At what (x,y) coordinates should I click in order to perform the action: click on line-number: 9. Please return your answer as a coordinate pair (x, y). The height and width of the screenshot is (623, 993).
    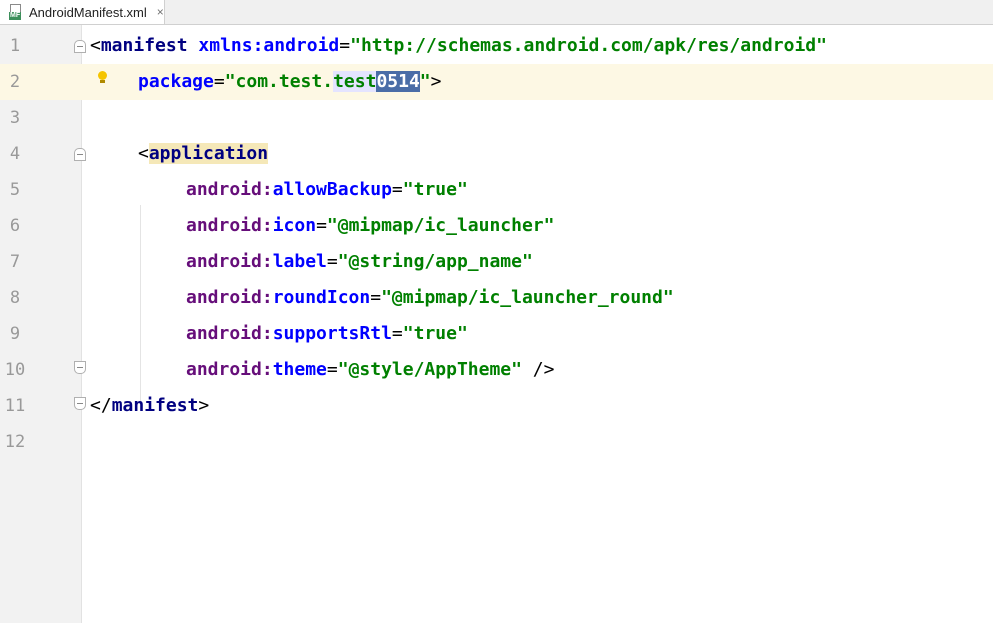
    Looking at the image, I should click on (15, 334).